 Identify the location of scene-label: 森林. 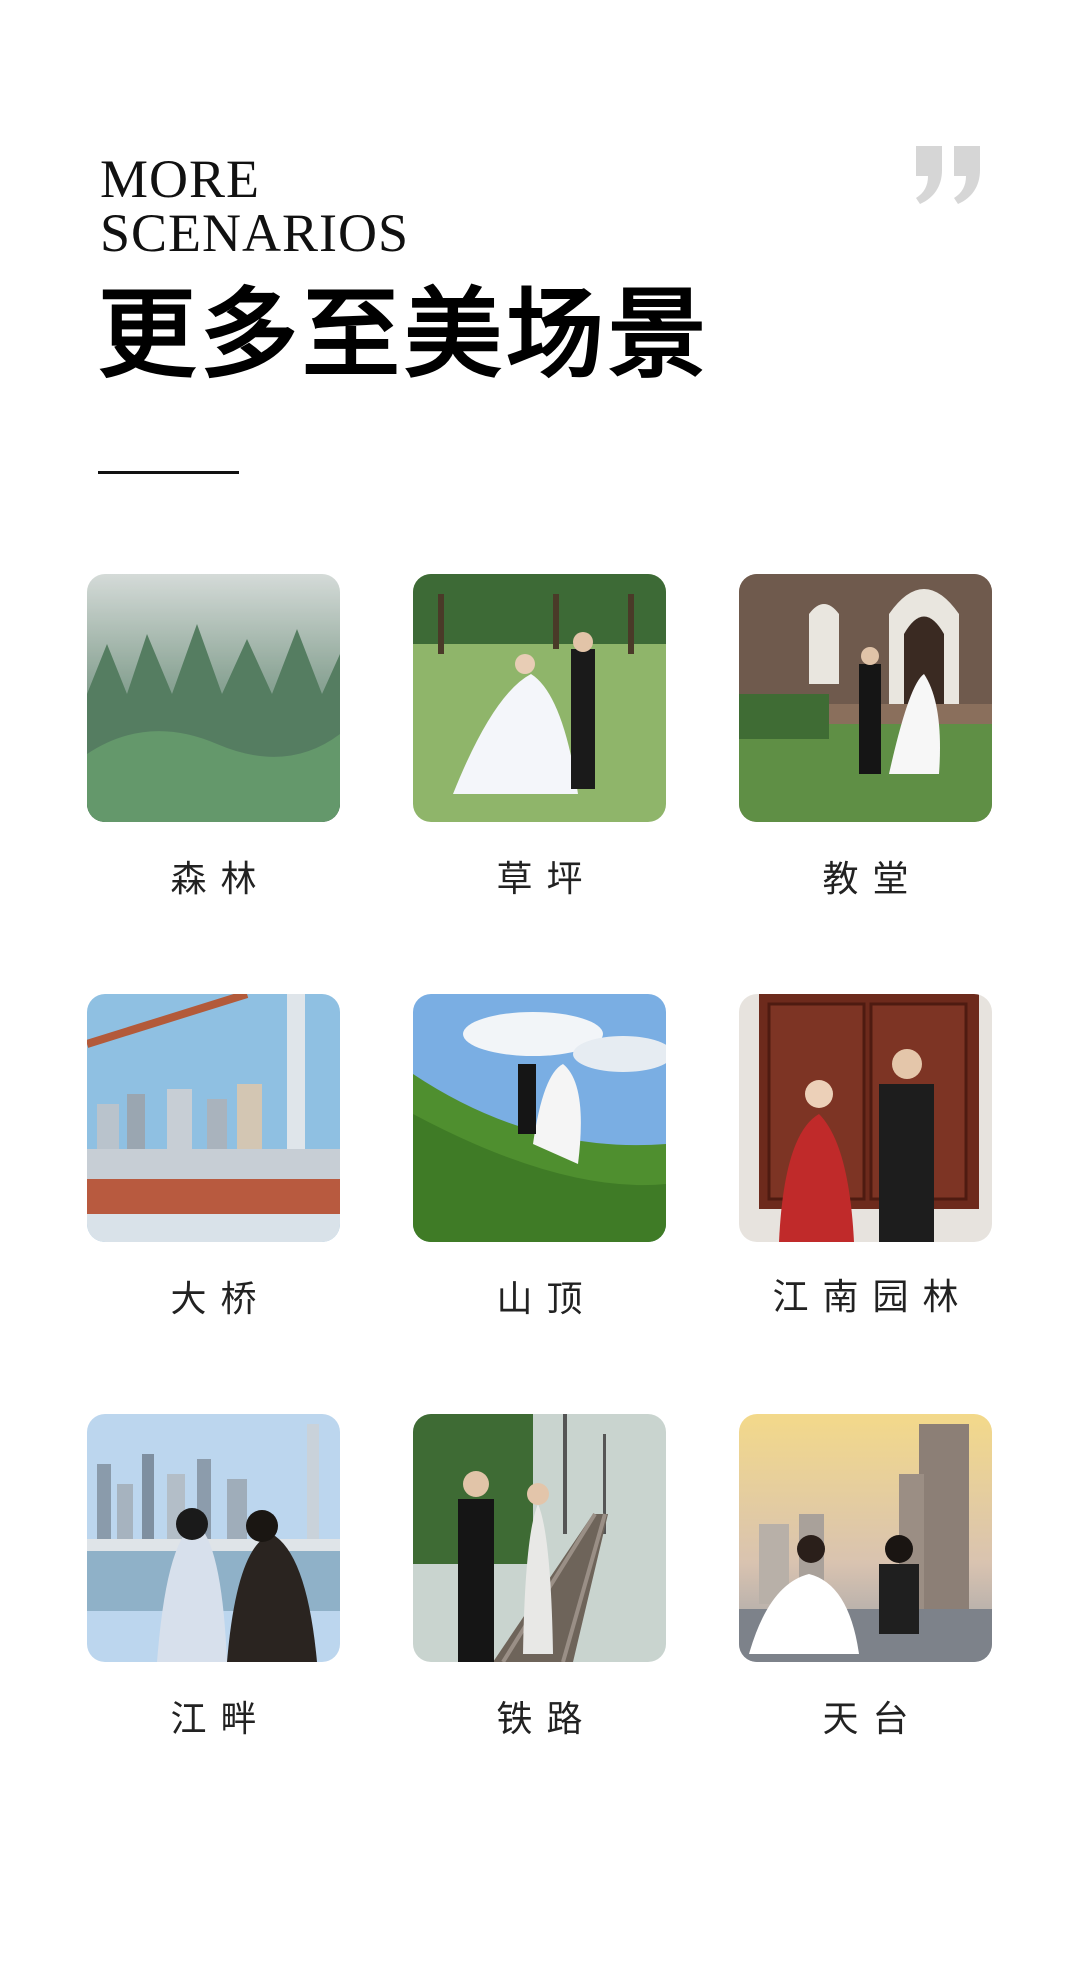
(220, 879).